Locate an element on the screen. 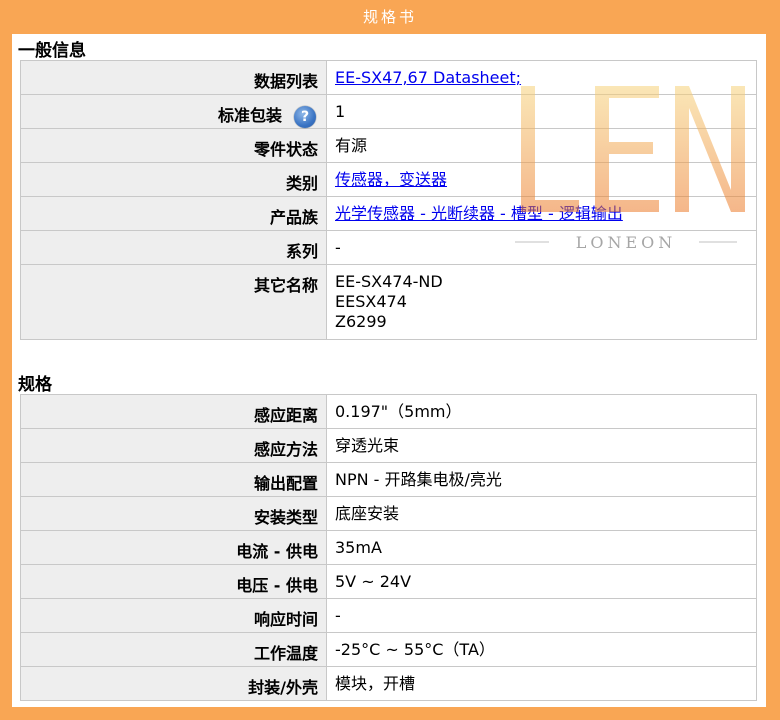 The width and height of the screenshot is (780, 720). specs-row: 安装类型 底座安装 is located at coordinates (388, 513).